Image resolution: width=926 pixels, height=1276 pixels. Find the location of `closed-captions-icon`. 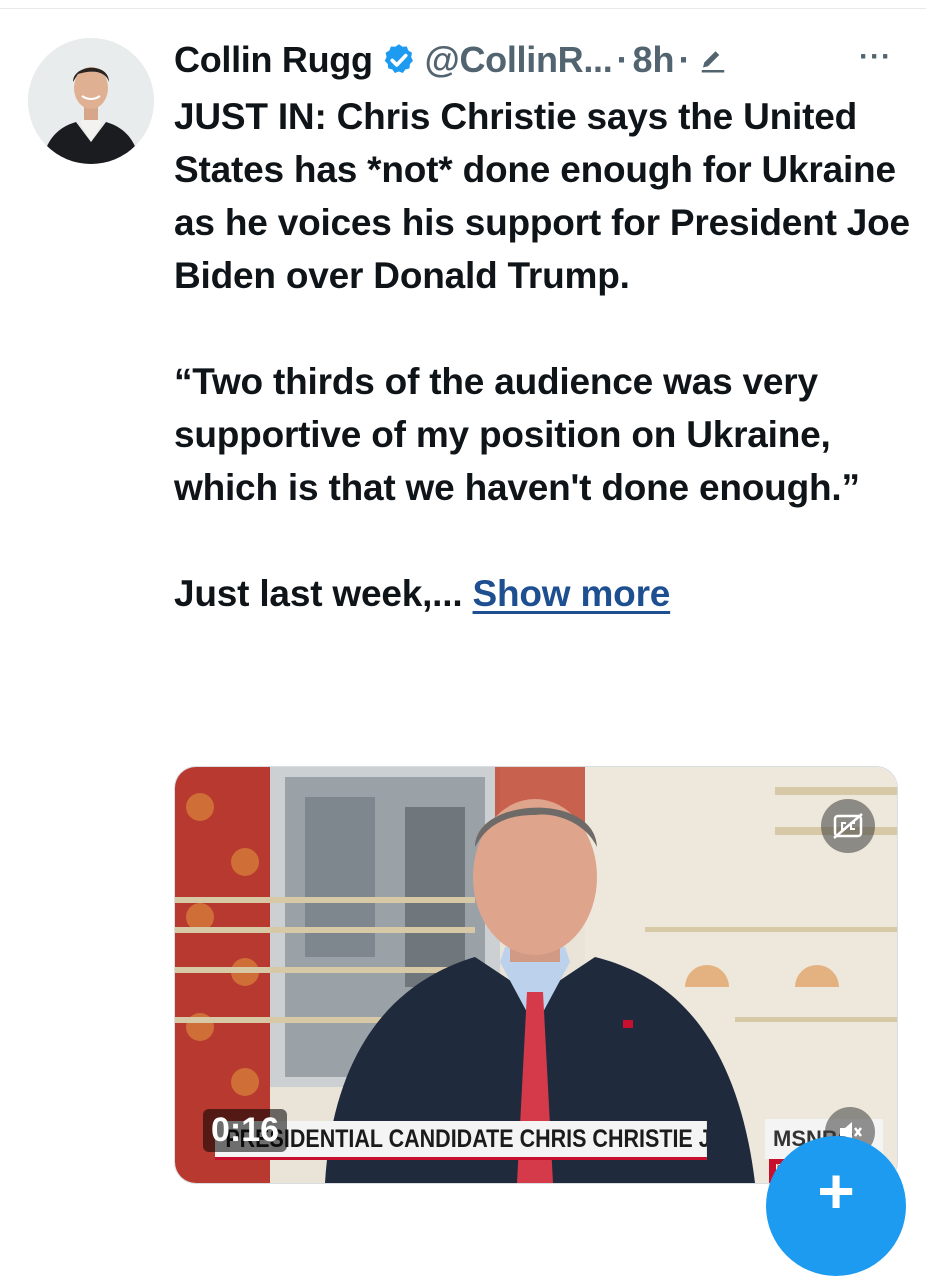

closed-captions-icon is located at coordinates (848, 826).